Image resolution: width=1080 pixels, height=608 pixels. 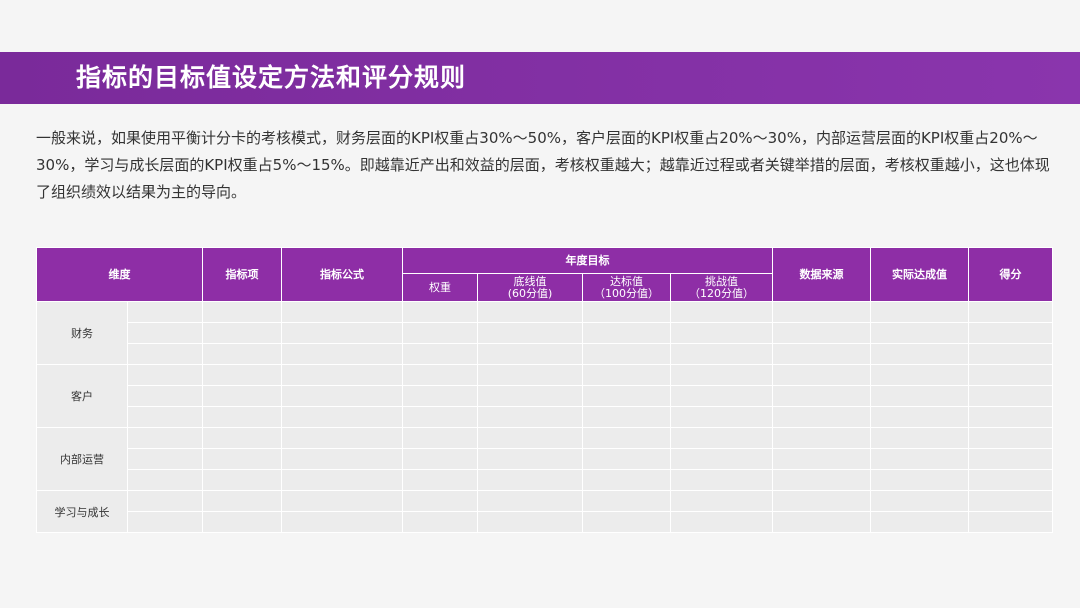 I want to click on table-row: 学习与成长, so click(x=544, y=511).